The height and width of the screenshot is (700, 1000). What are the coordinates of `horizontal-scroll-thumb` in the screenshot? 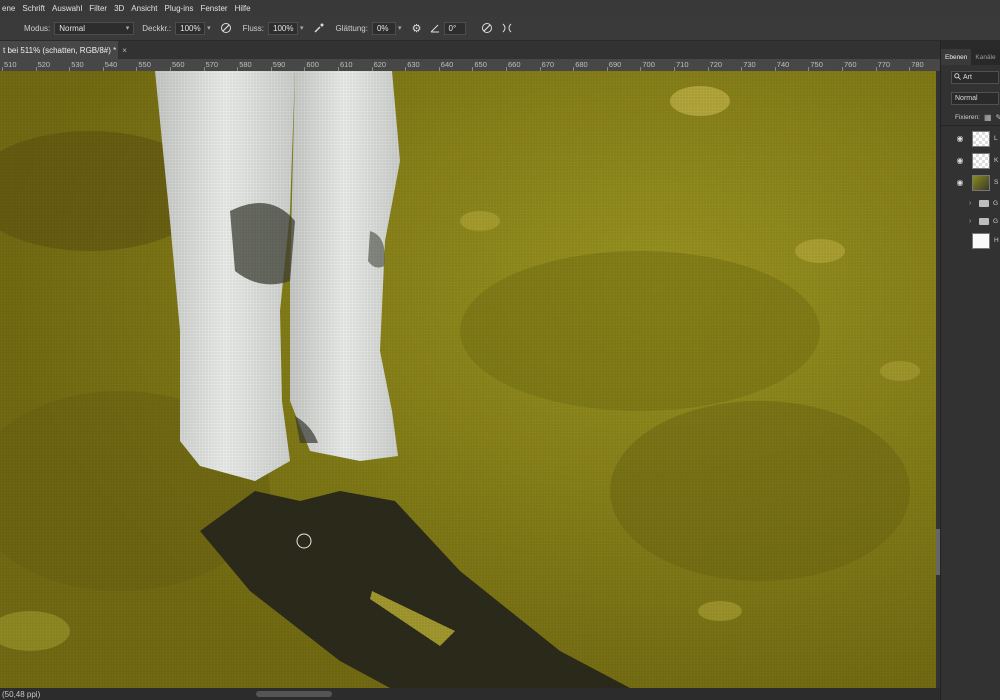 It's located at (294, 694).